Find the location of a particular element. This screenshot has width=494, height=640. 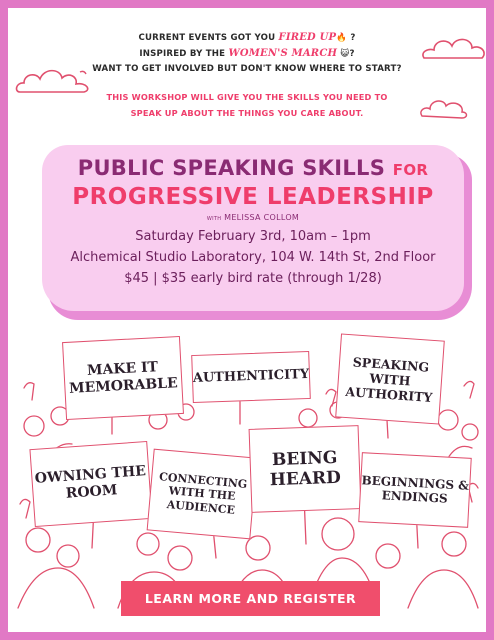

sign-label: SPEAKING WITH AUTHORITY is located at coordinates (389, 379).